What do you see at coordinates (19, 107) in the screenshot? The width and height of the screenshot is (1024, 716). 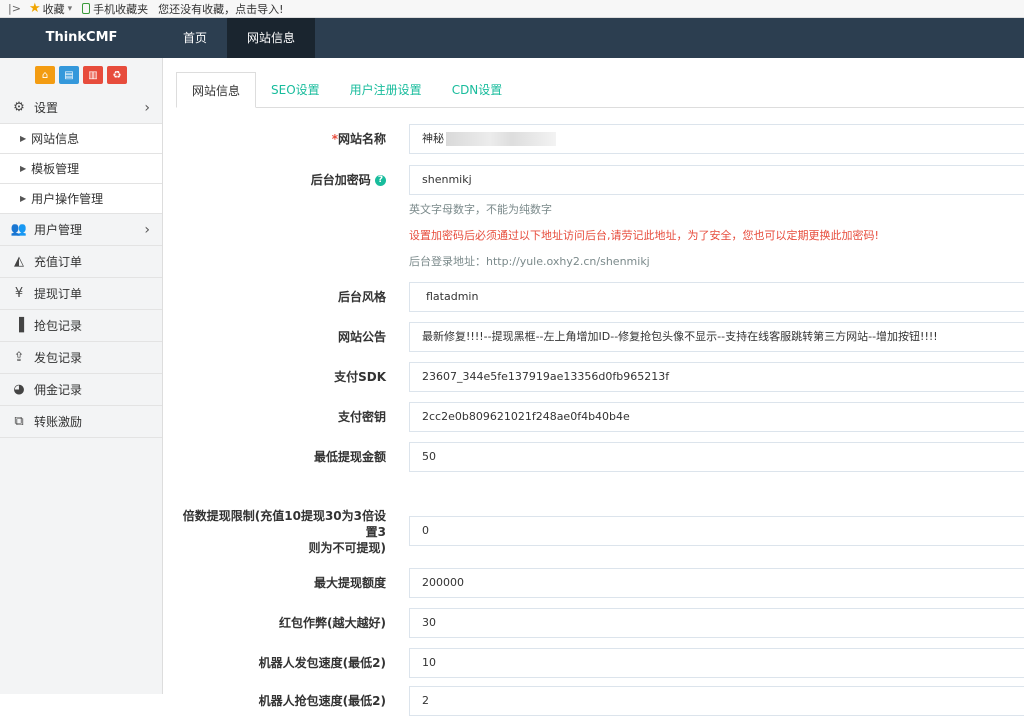 I see `gears-icon: ⚙` at bounding box center [19, 107].